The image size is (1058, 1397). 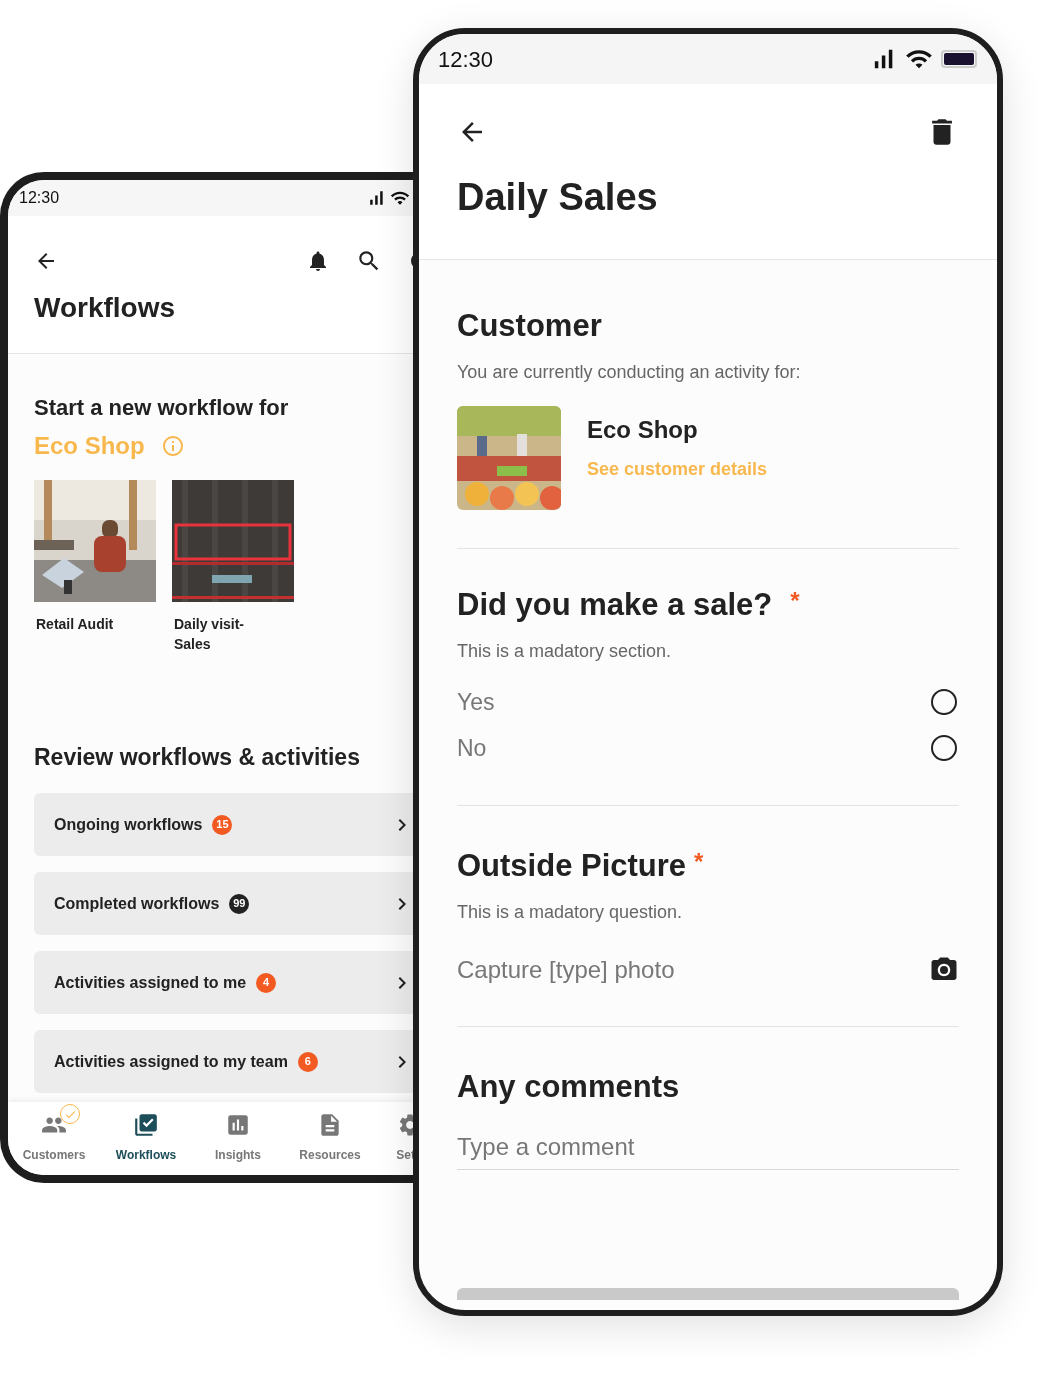 I want to click on list-item: Ongoing workflows 15, so click(x=225, y=824).